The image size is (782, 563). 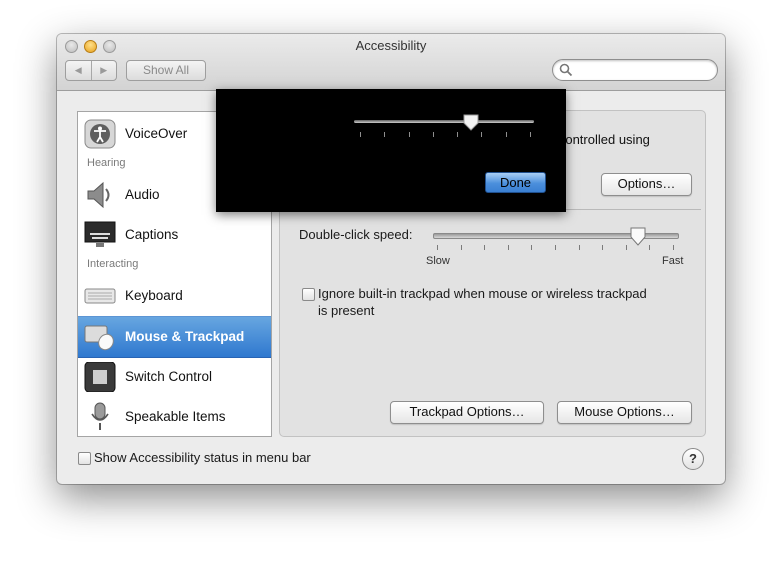 What do you see at coordinates (169, 376) in the screenshot?
I see `sidebar-item-label: Switch Control` at bounding box center [169, 376].